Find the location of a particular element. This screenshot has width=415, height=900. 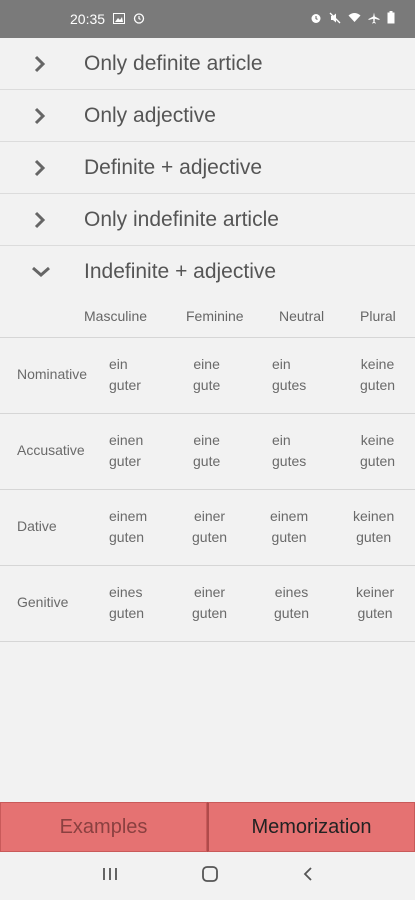

status-right is located at coordinates (352, 19).